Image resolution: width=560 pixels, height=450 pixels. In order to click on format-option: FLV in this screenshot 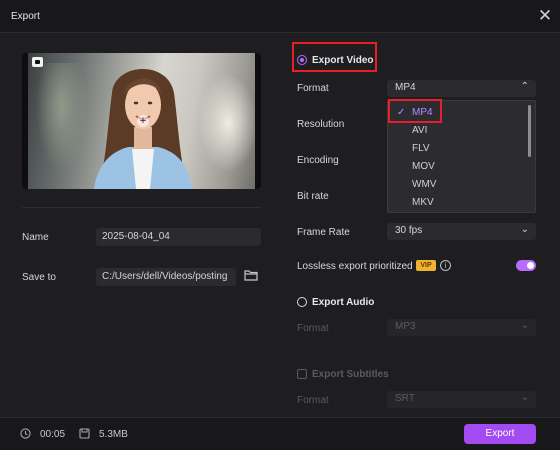, I will do `click(458, 148)`.